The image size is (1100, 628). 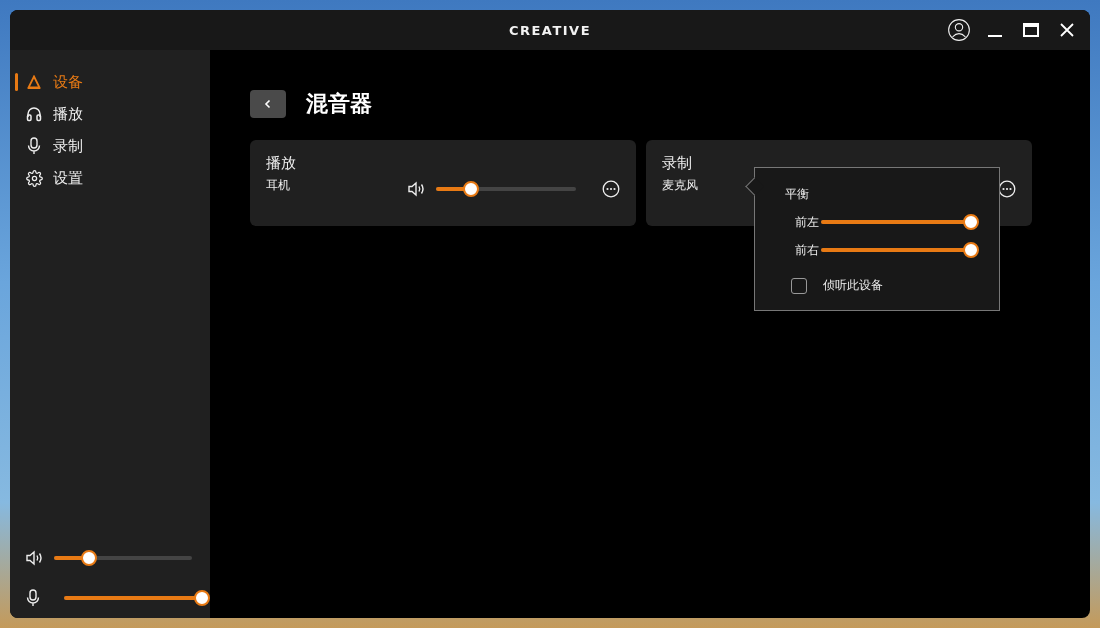 What do you see at coordinates (278, 185) in the screenshot?
I see `device-name: 耳机` at bounding box center [278, 185].